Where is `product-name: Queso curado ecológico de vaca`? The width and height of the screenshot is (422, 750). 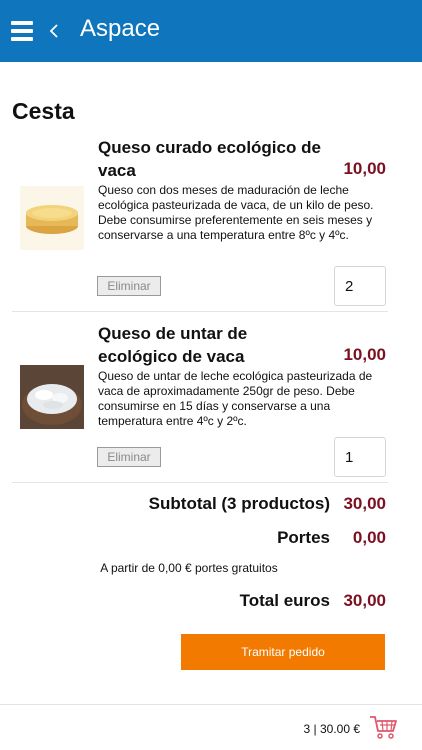
product-name: Queso curado ecológico de vaca is located at coordinates (210, 159).